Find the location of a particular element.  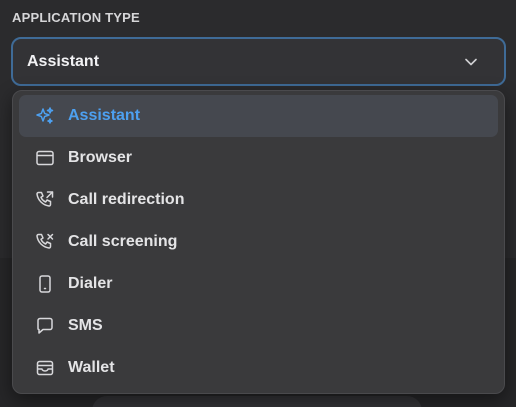

browser-window-icon is located at coordinates (45, 158).